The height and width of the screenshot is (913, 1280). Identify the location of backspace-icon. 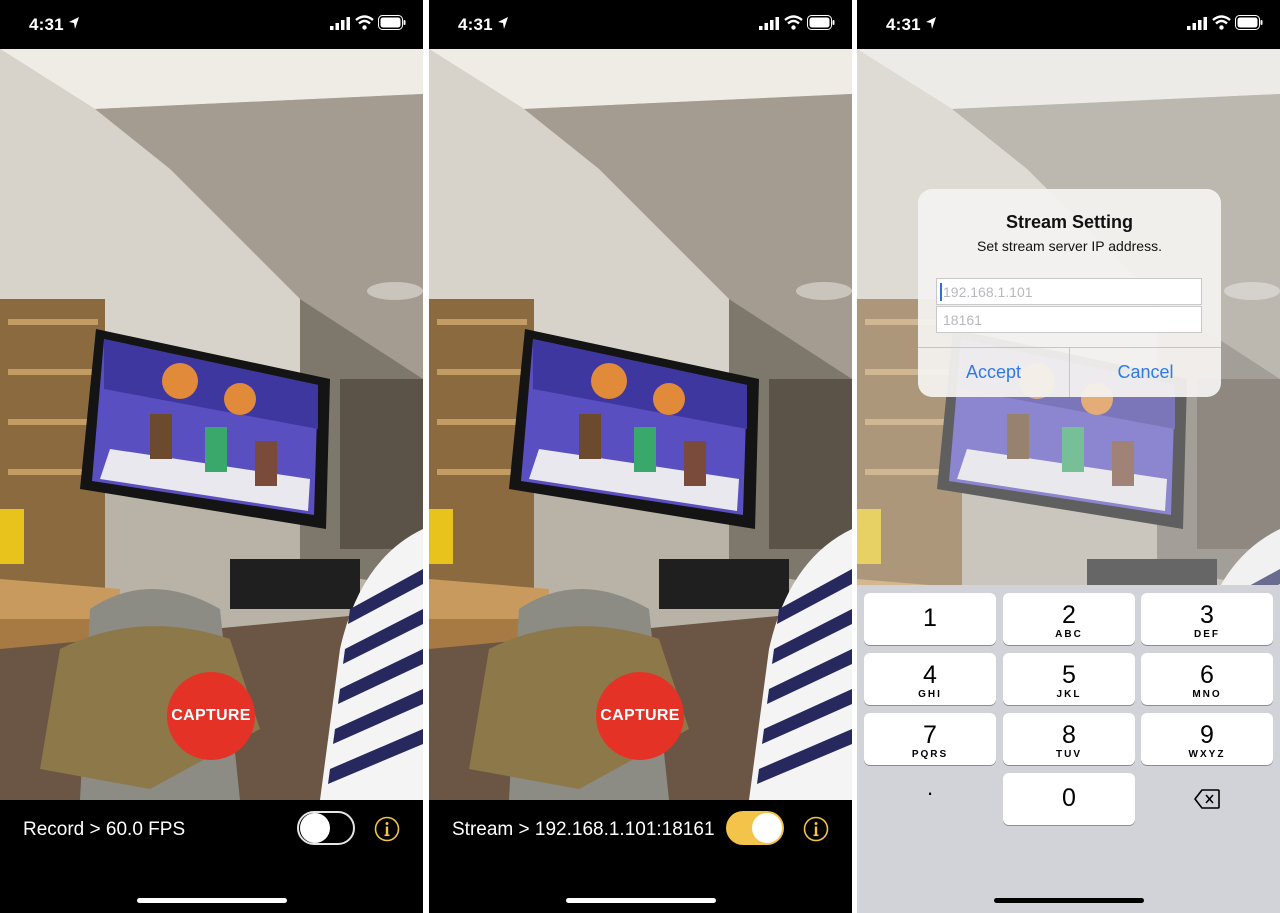
(1207, 799).